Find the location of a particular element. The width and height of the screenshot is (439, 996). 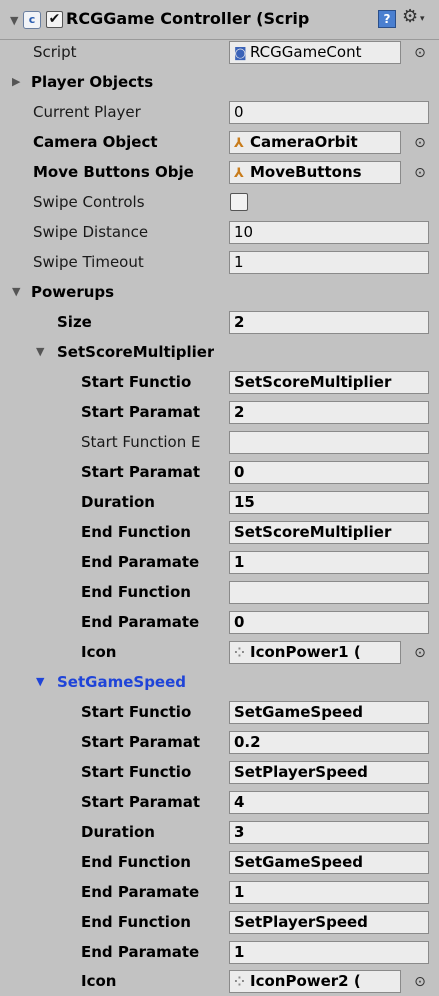

powerup-field-row: Start Paramat 4 is located at coordinates (219, 802).